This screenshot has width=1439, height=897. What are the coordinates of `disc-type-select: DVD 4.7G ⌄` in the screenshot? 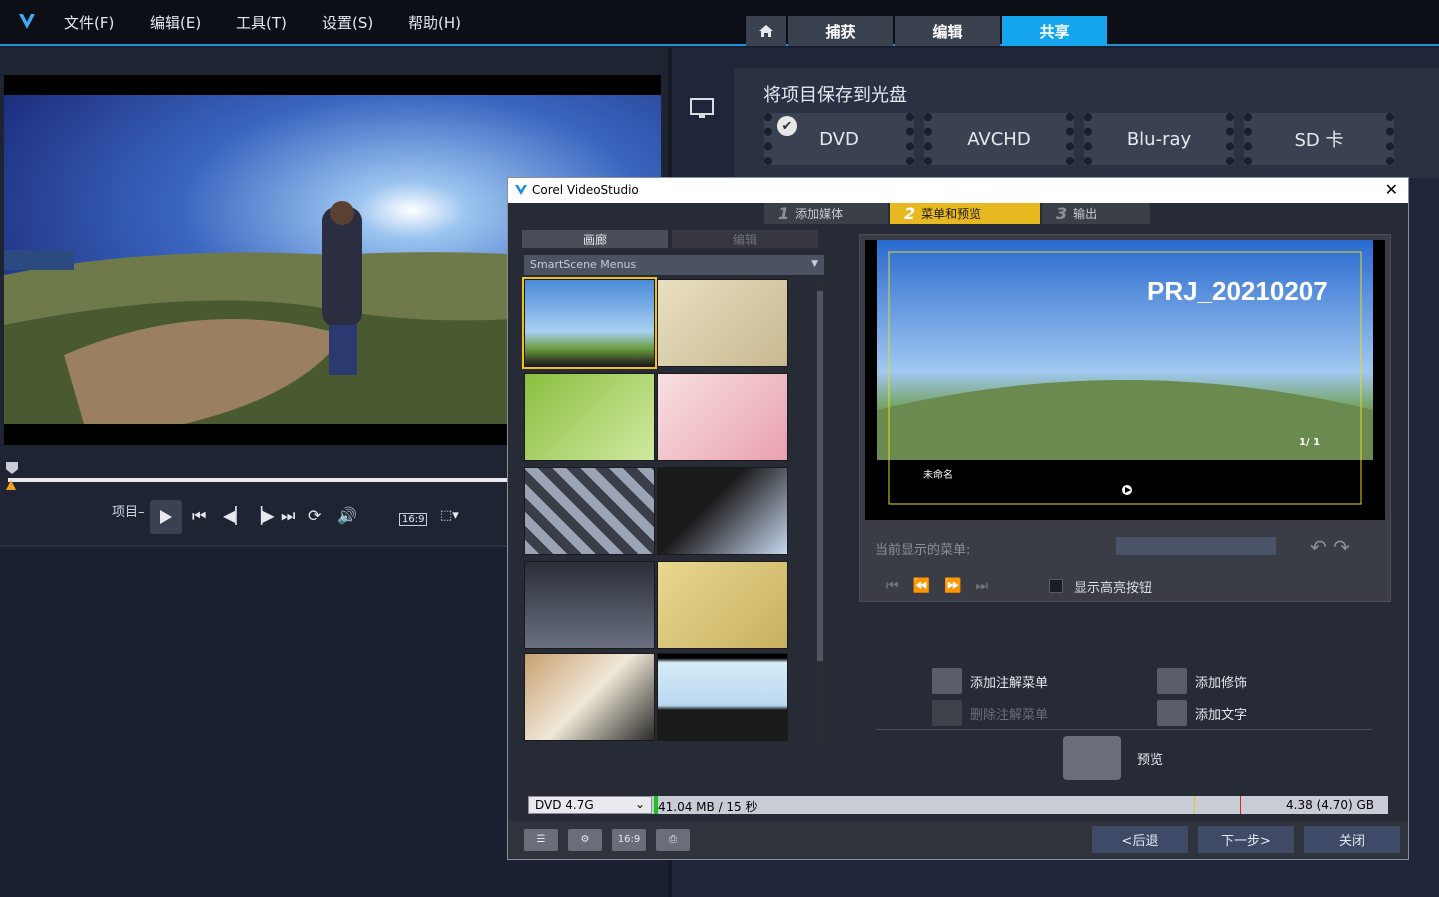 It's located at (590, 805).